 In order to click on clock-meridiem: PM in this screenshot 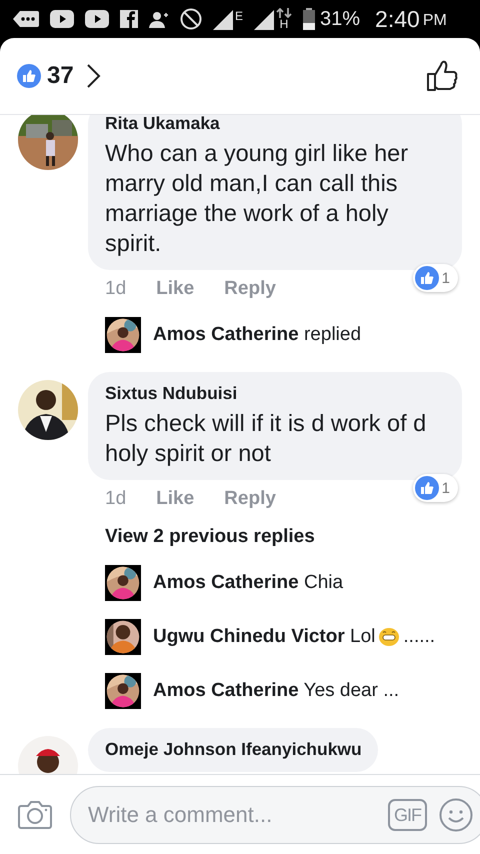, I will do `click(434, 21)`.